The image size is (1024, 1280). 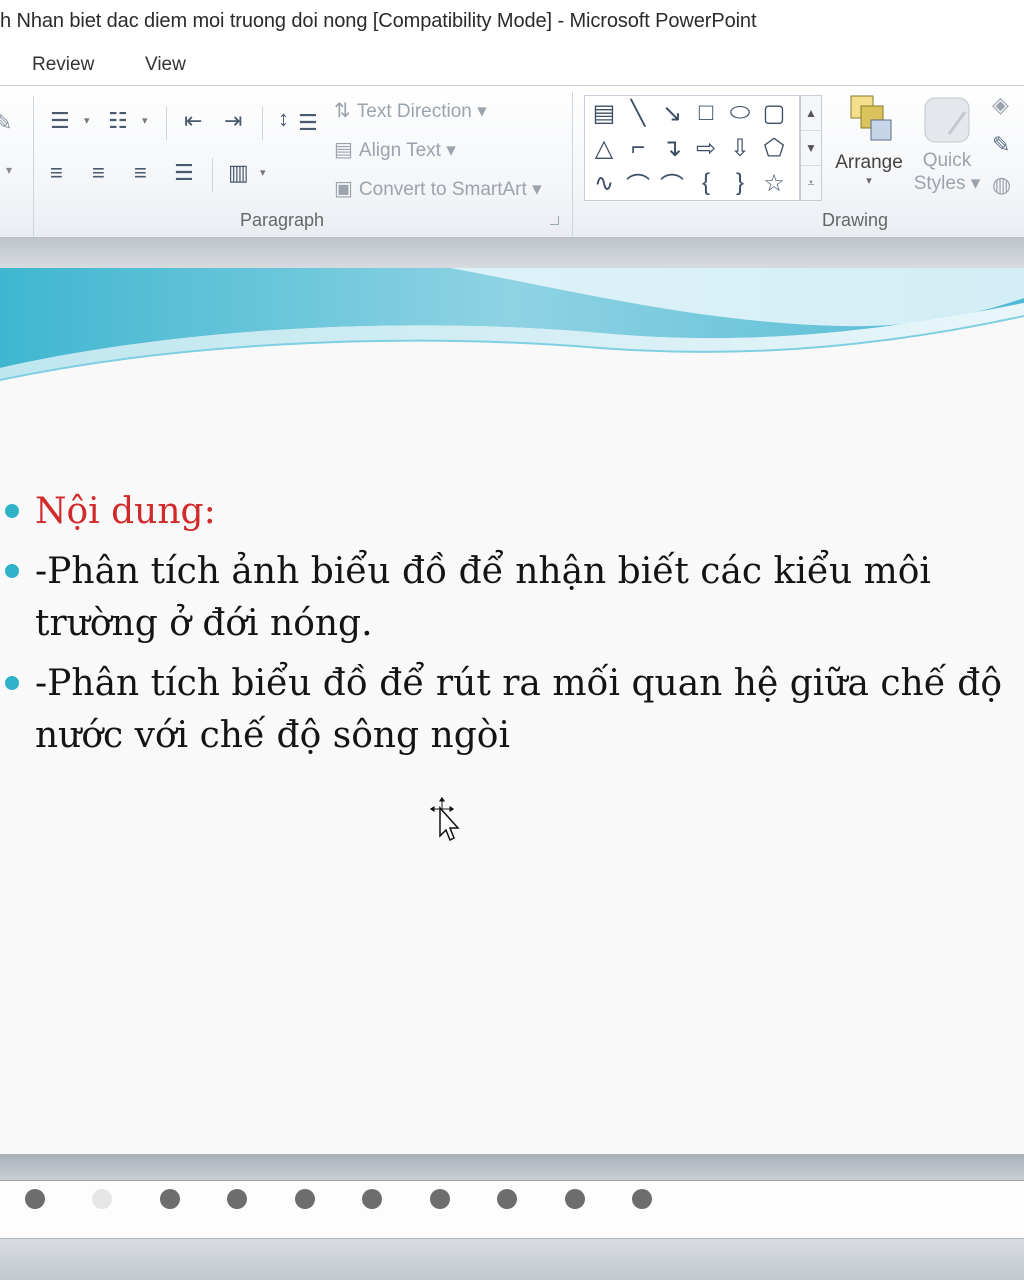 I want to click on drawing-group-label: Drawing, so click(x=855, y=220).